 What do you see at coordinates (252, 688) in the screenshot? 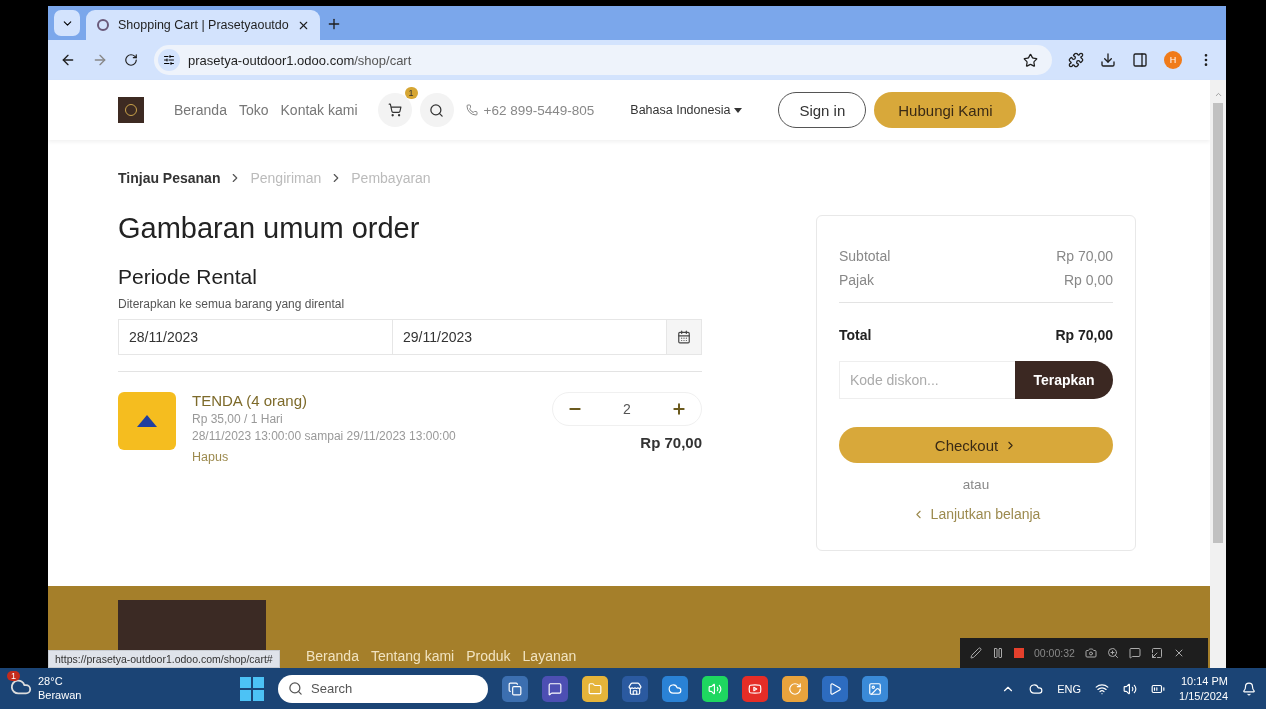
I see `start-button` at bounding box center [252, 688].